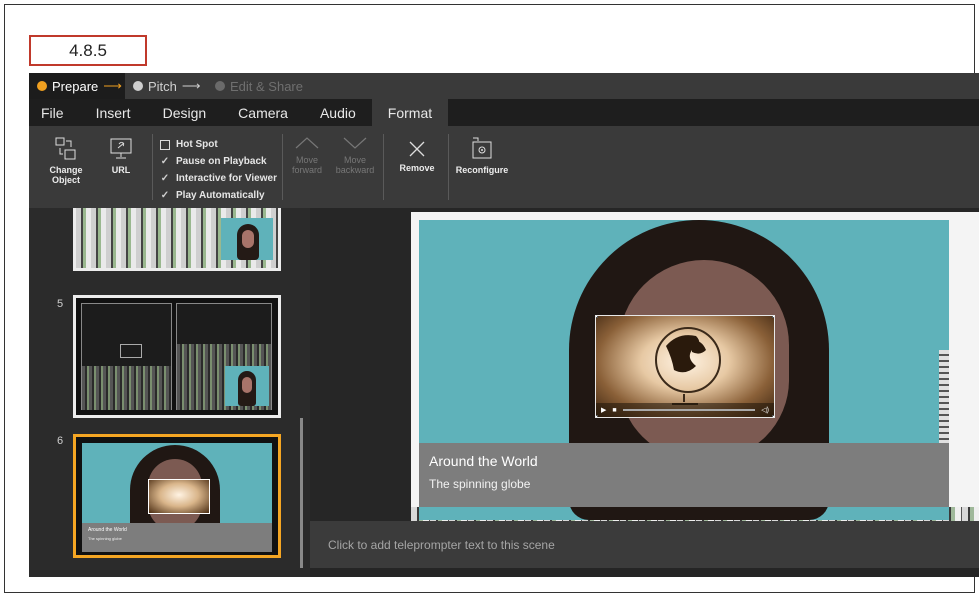  Describe the element at coordinates (220, 86) in the screenshot. I see `step-edit-dot-icon` at that location.